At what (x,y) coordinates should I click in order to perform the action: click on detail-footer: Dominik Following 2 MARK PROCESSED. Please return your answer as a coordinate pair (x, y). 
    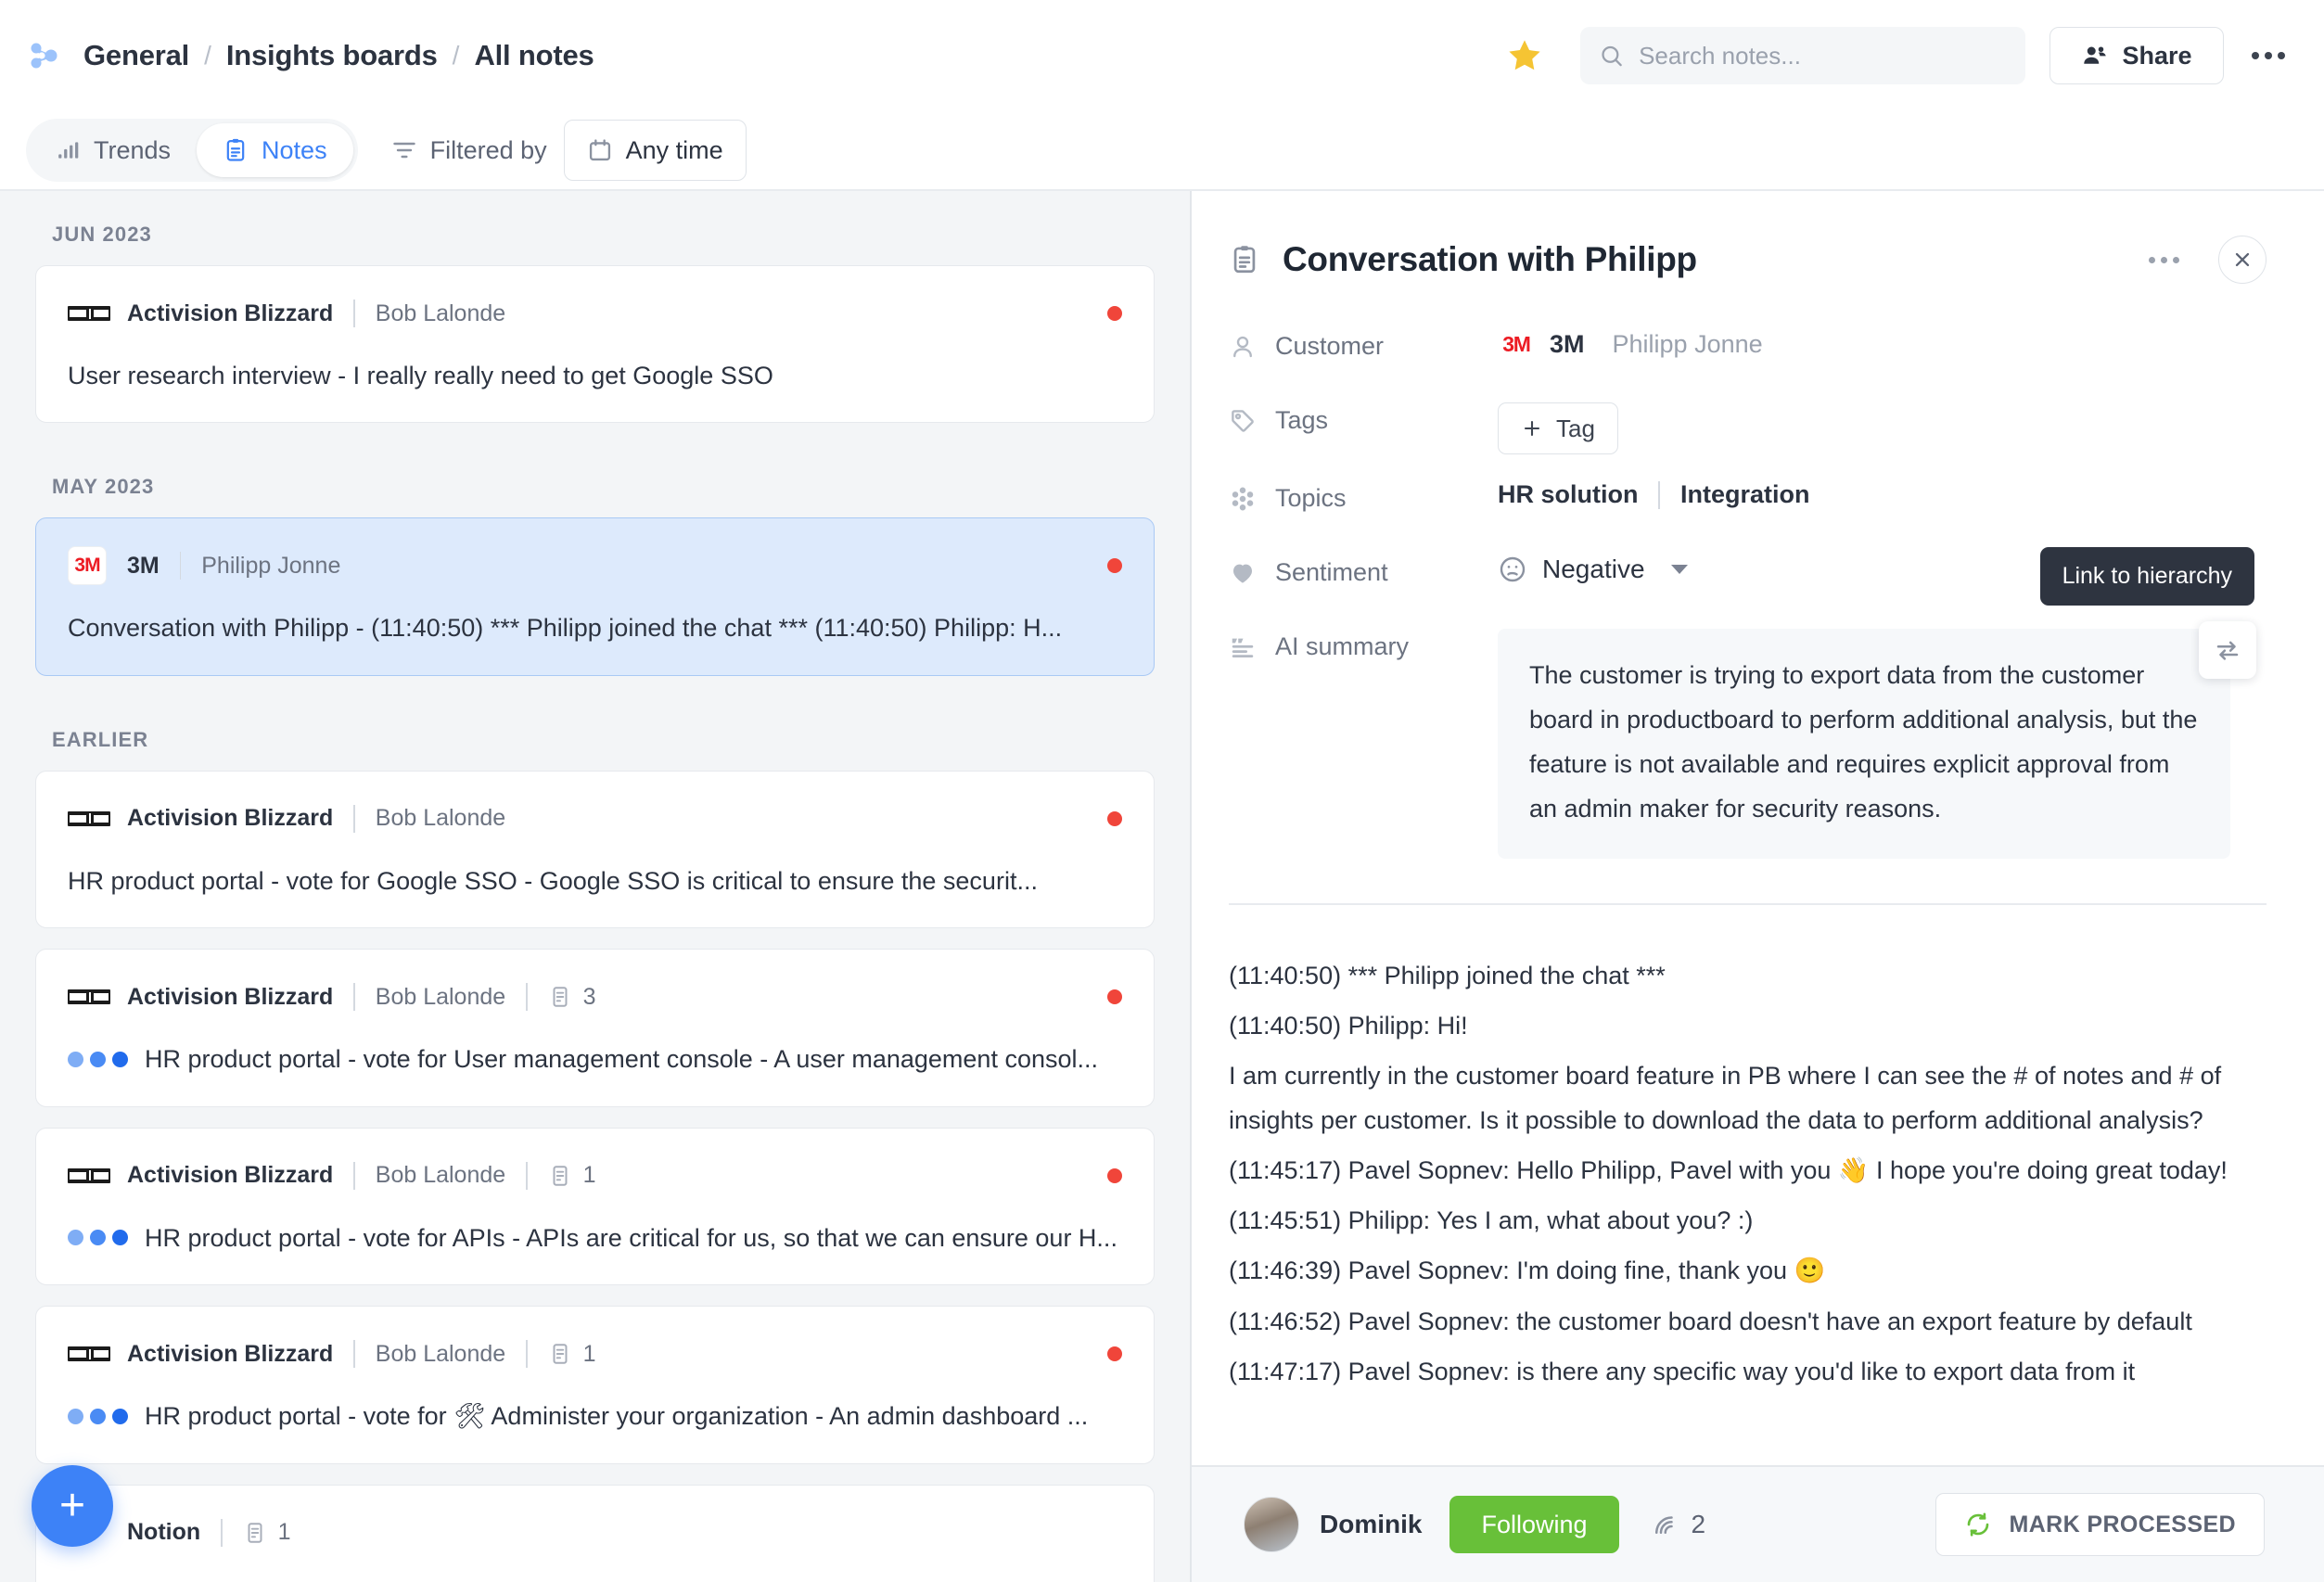
    Looking at the image, I should click on (1758, 1523).